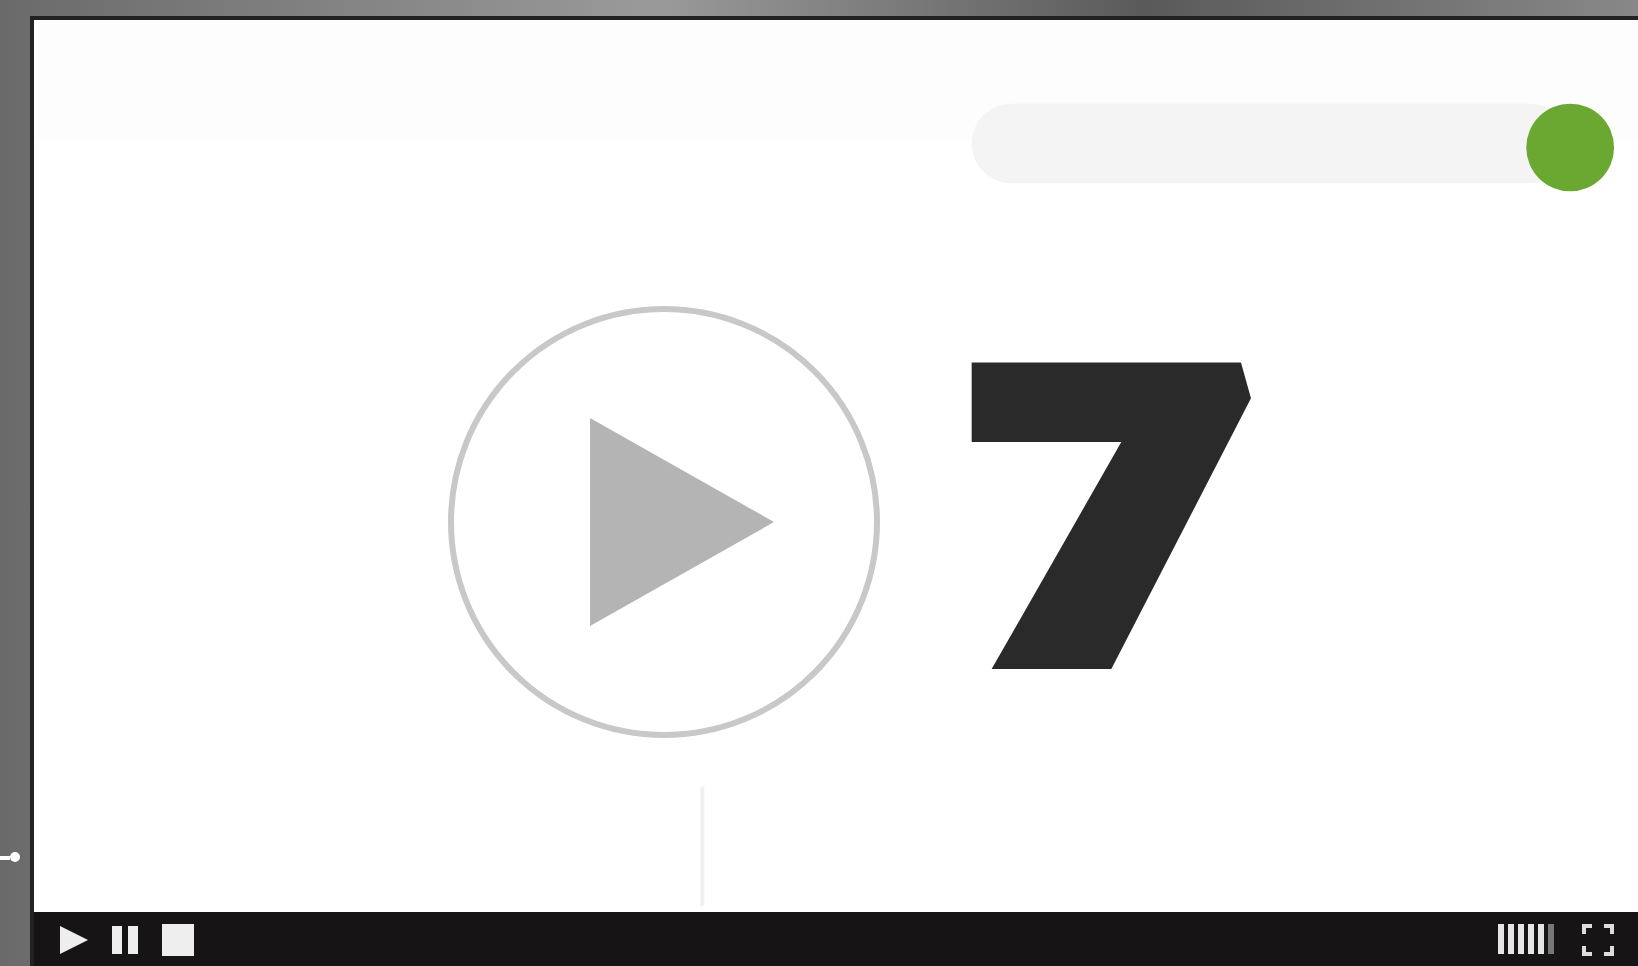  What do you see at coordinates (682, 522) in the screenshot?
I see `play-icon` at bounding box center [682, 522].